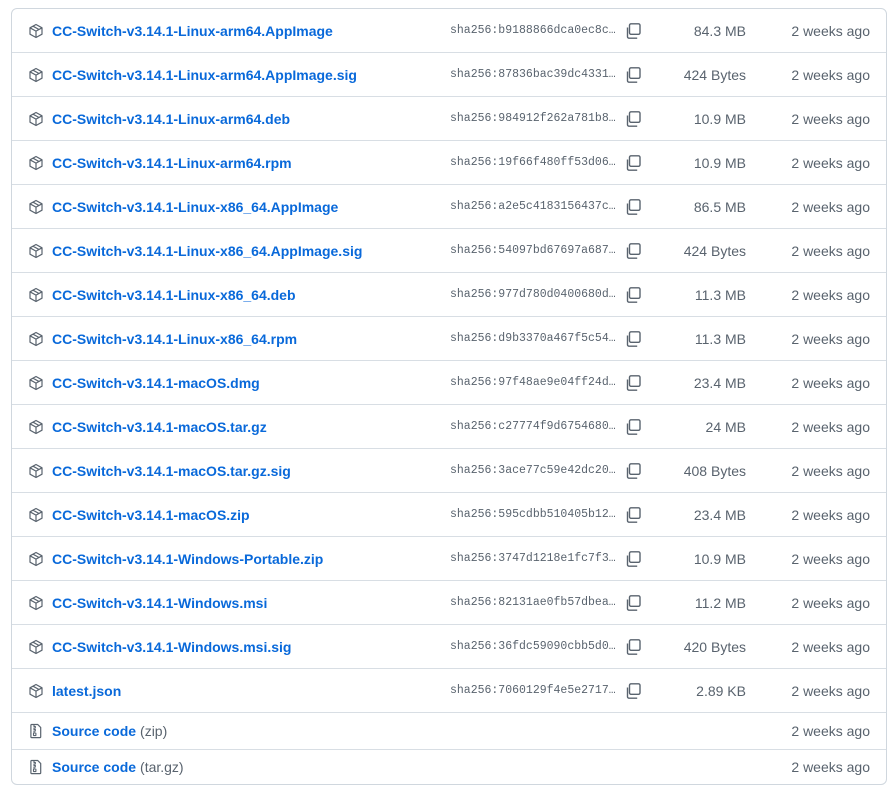 The height and width of the screenshot is (786, 894). What do you see at coordinates (714, 250) in the screenshot?
I see `asset-size: 424 Bytes` at bounding box center [714, 250].